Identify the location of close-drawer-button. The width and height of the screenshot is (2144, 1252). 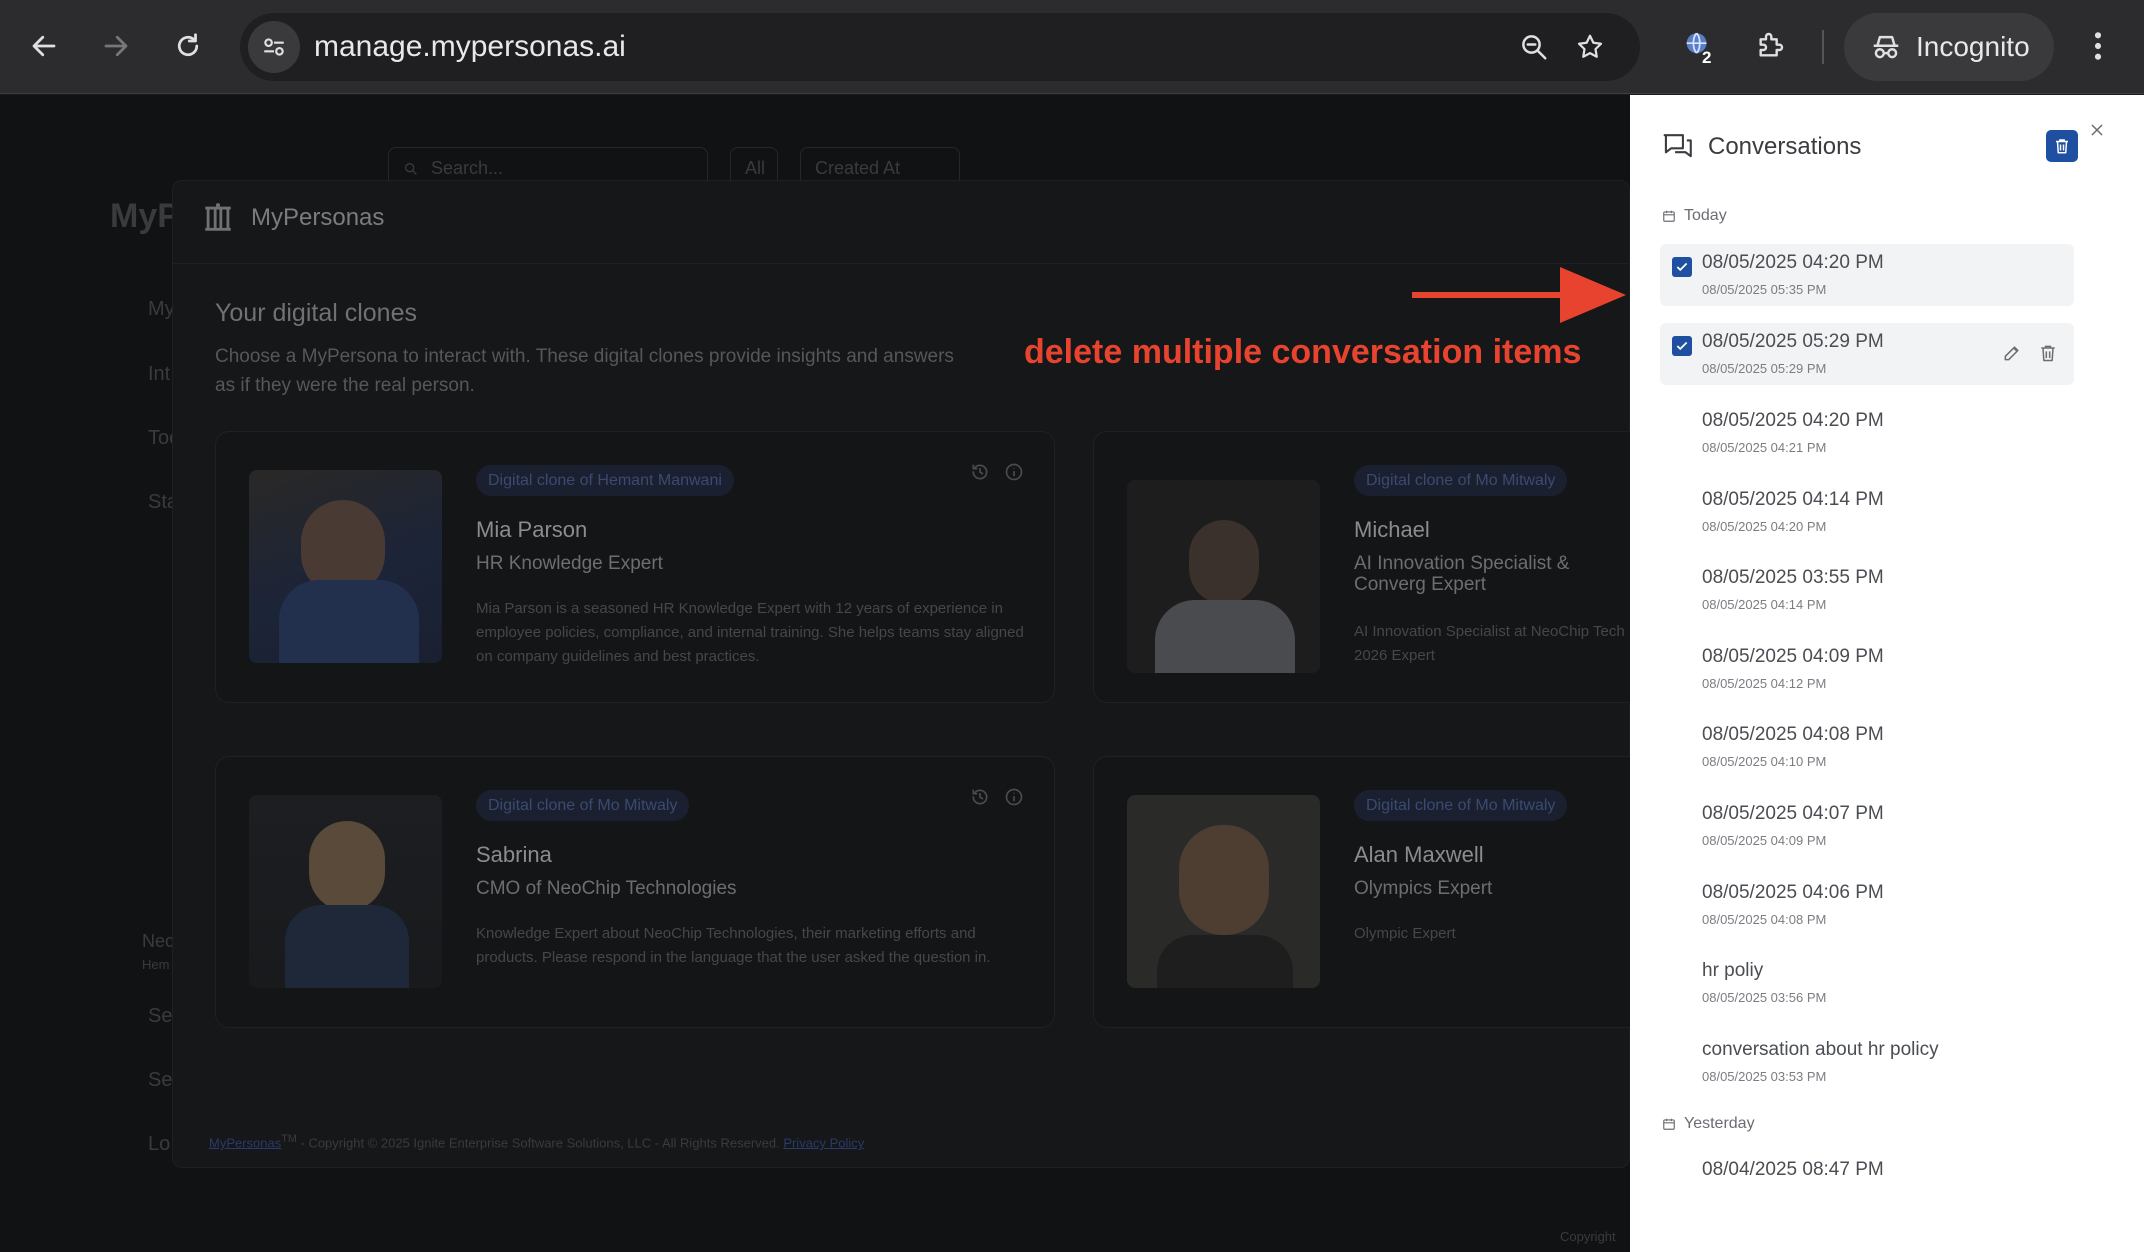
(2097, 130).